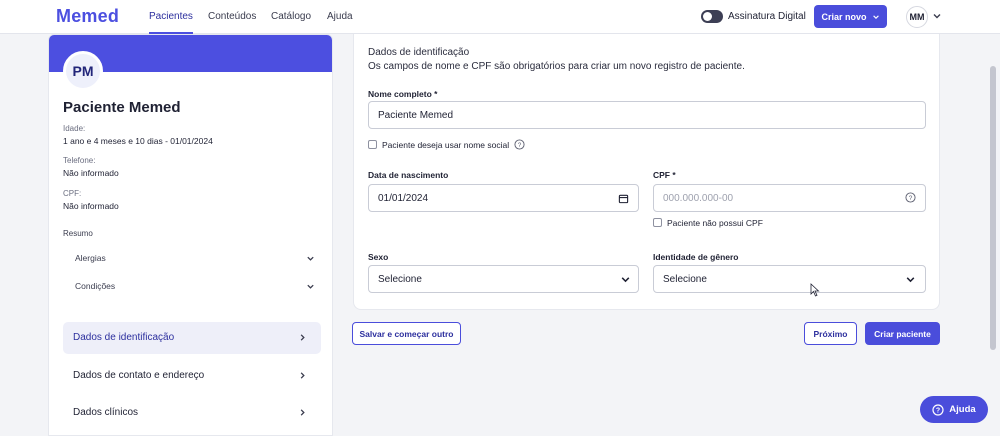  What do you see at coordinates (685, 279) in the screenshot?
I see `gender-identity-value: Selecione` at bounding box center [685, 279].